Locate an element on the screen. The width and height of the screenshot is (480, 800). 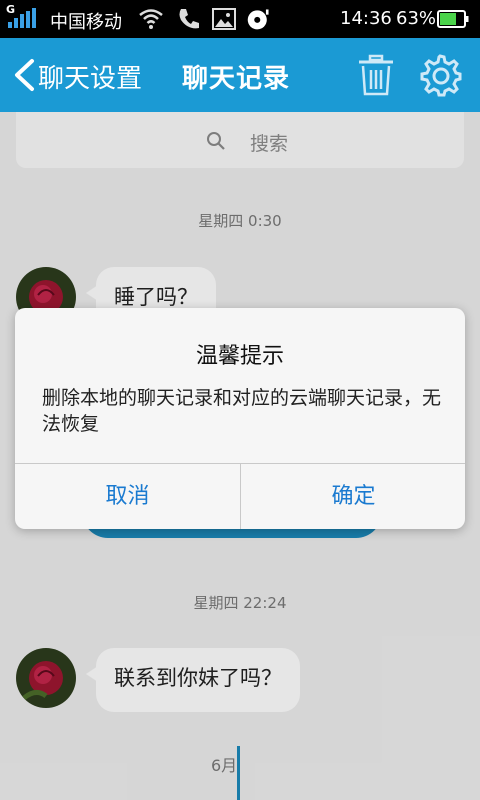
page-title: 聊天记录 is located at coordinates (236, 79).